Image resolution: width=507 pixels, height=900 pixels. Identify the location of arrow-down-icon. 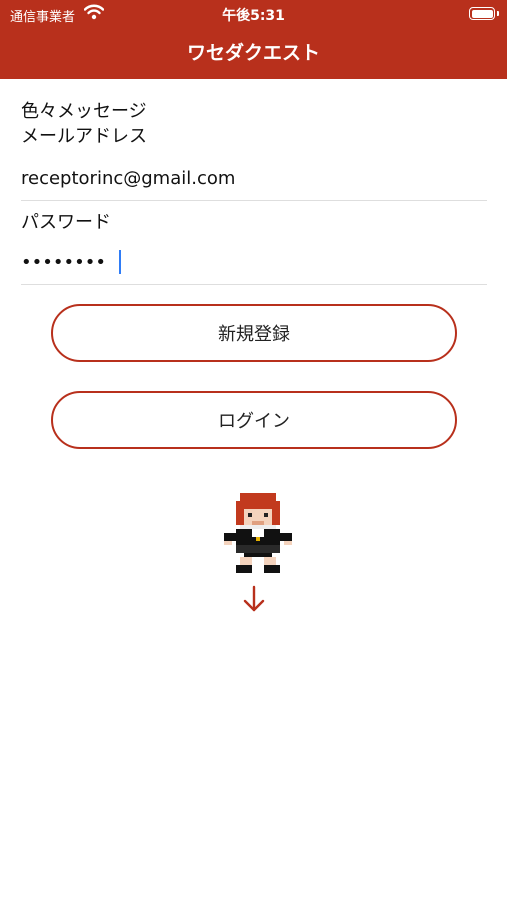
(254, 598).